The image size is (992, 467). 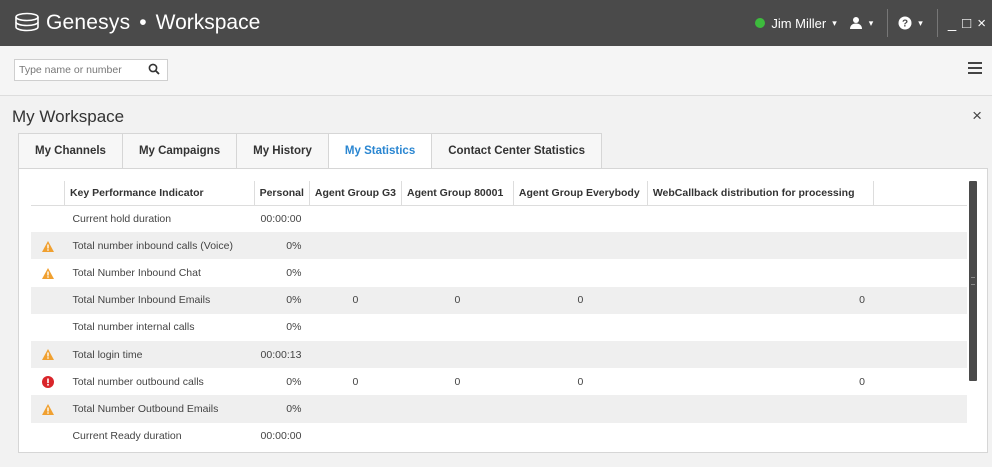 What do you see at coordinates (952, 23) in the screenshot?
I see `minimize-icon: _` at bounding box center [952, 23].